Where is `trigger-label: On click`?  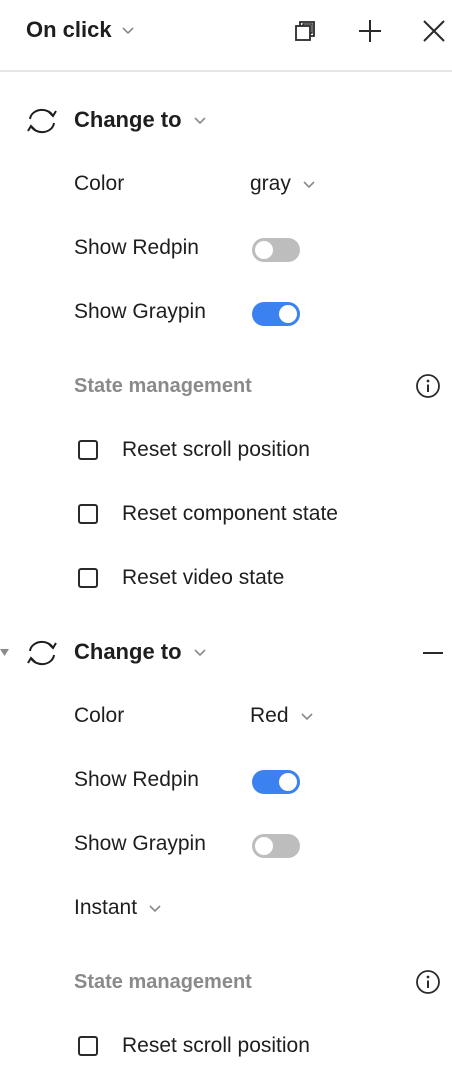
trigger-label: On click is located at coordinates (69, 29).